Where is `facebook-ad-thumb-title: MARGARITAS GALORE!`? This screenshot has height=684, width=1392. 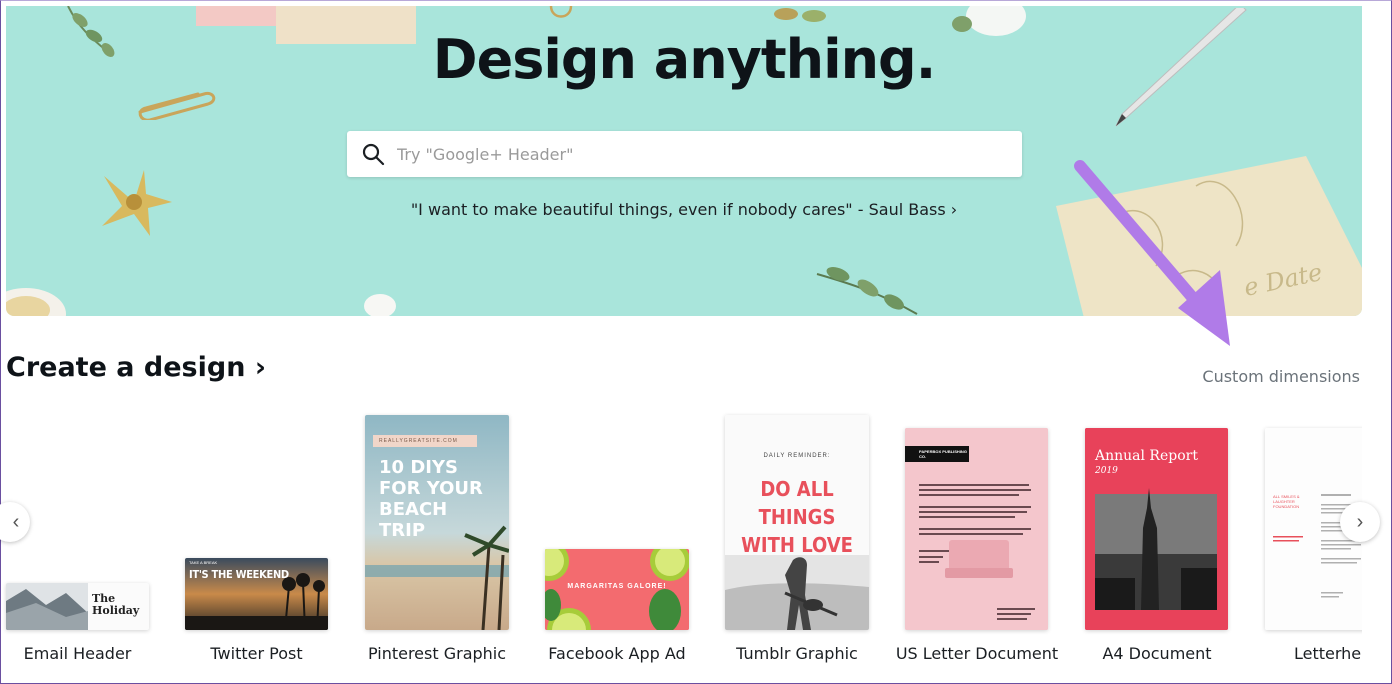
facebook-ad-thumb-title: MARGARITAS GALORE! is located at coordinates (617, 586).